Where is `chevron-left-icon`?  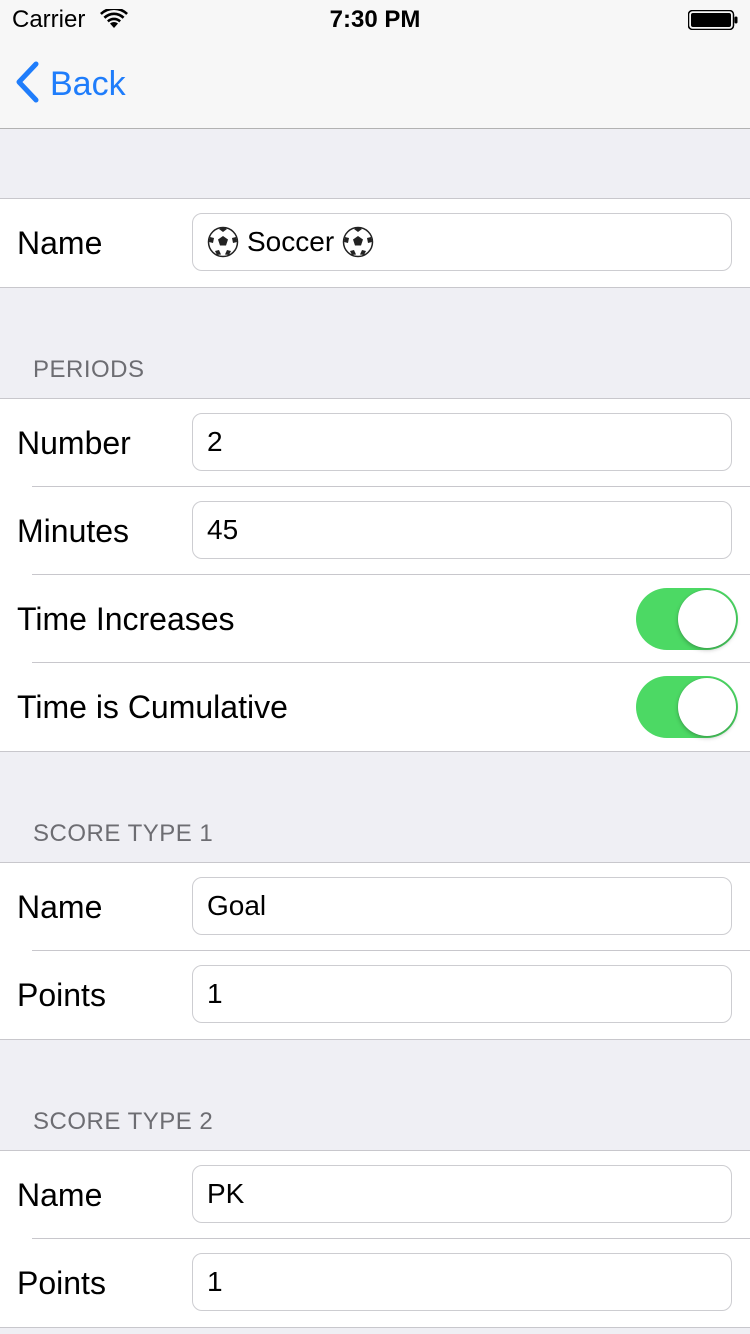
chevron-left-icon is located at coordinates (27, 84).